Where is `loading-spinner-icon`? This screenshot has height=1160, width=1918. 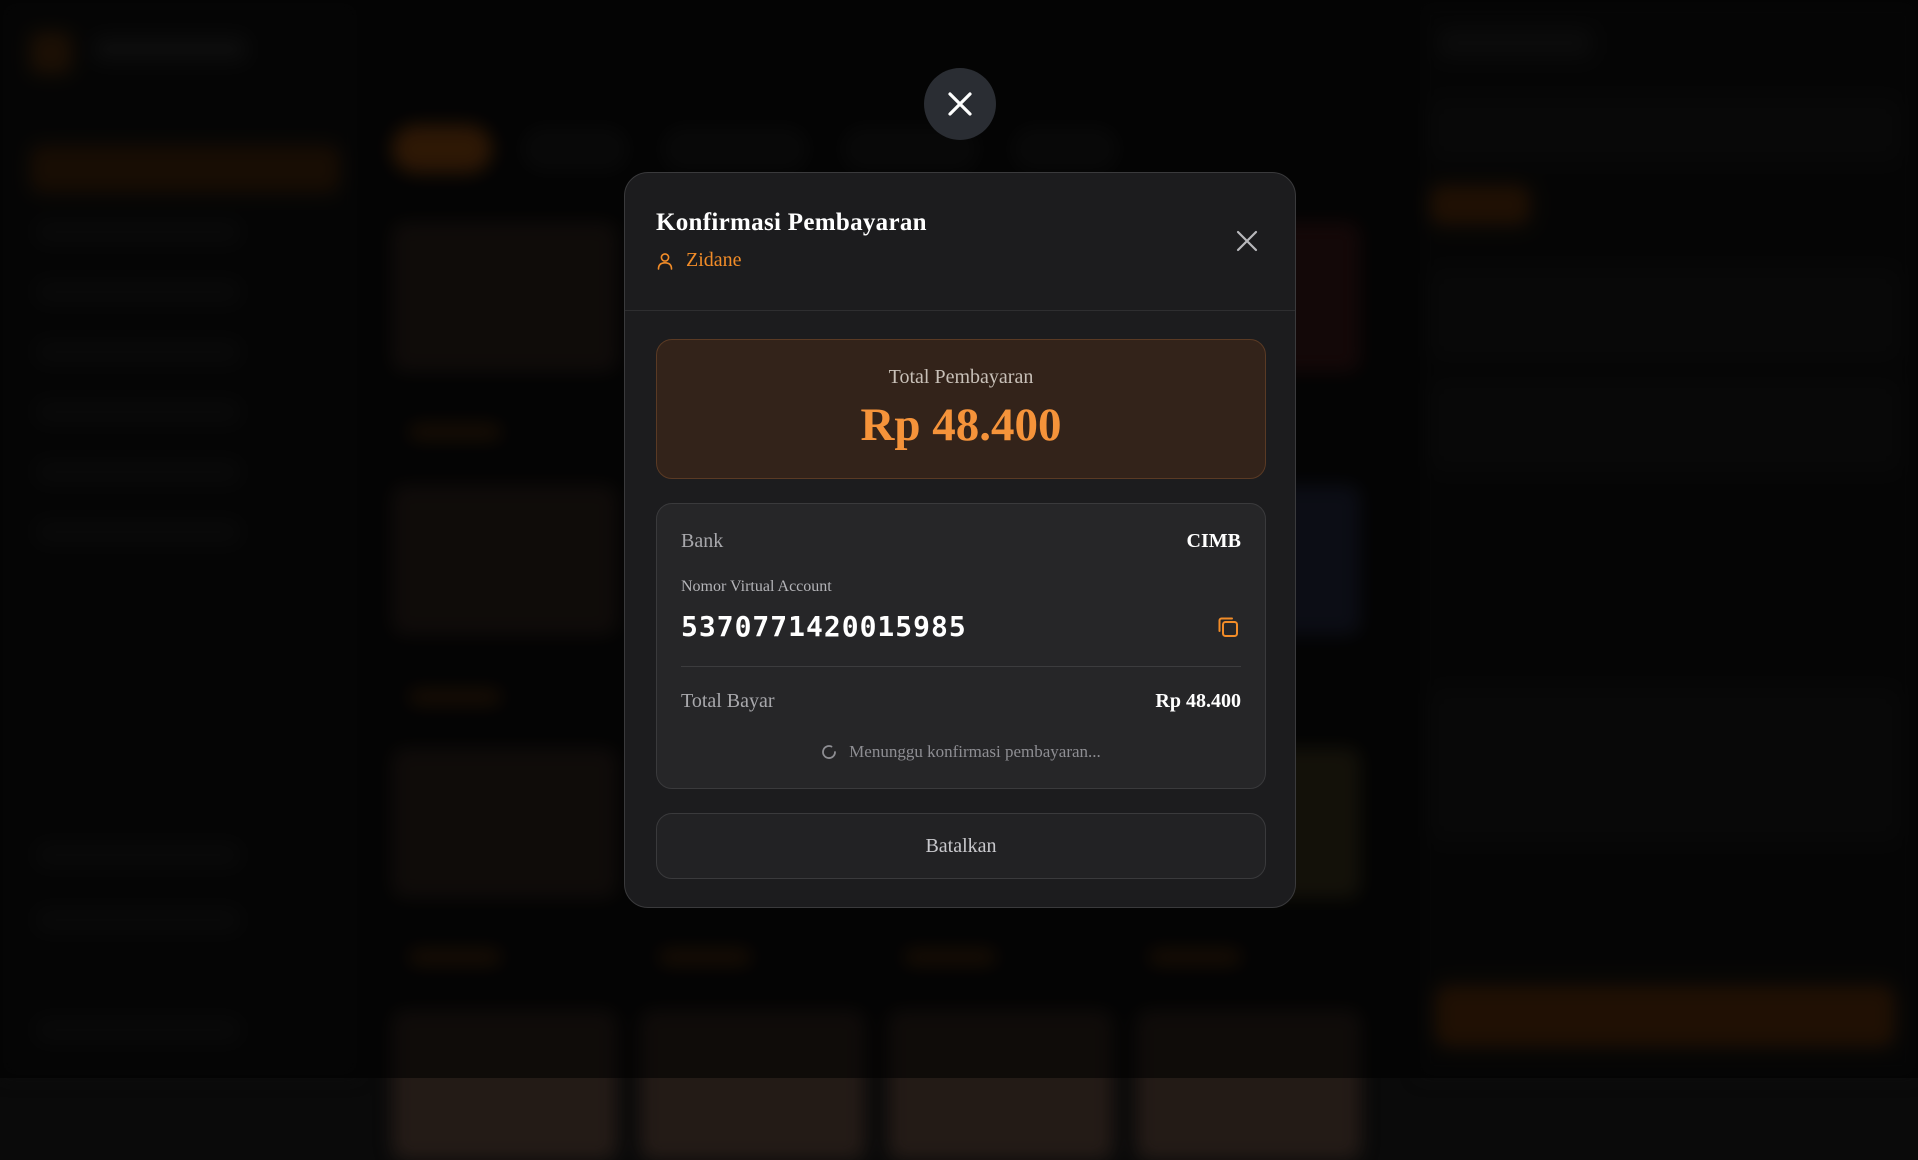
loading-spinner-icon is located at coordinates (829, 752).